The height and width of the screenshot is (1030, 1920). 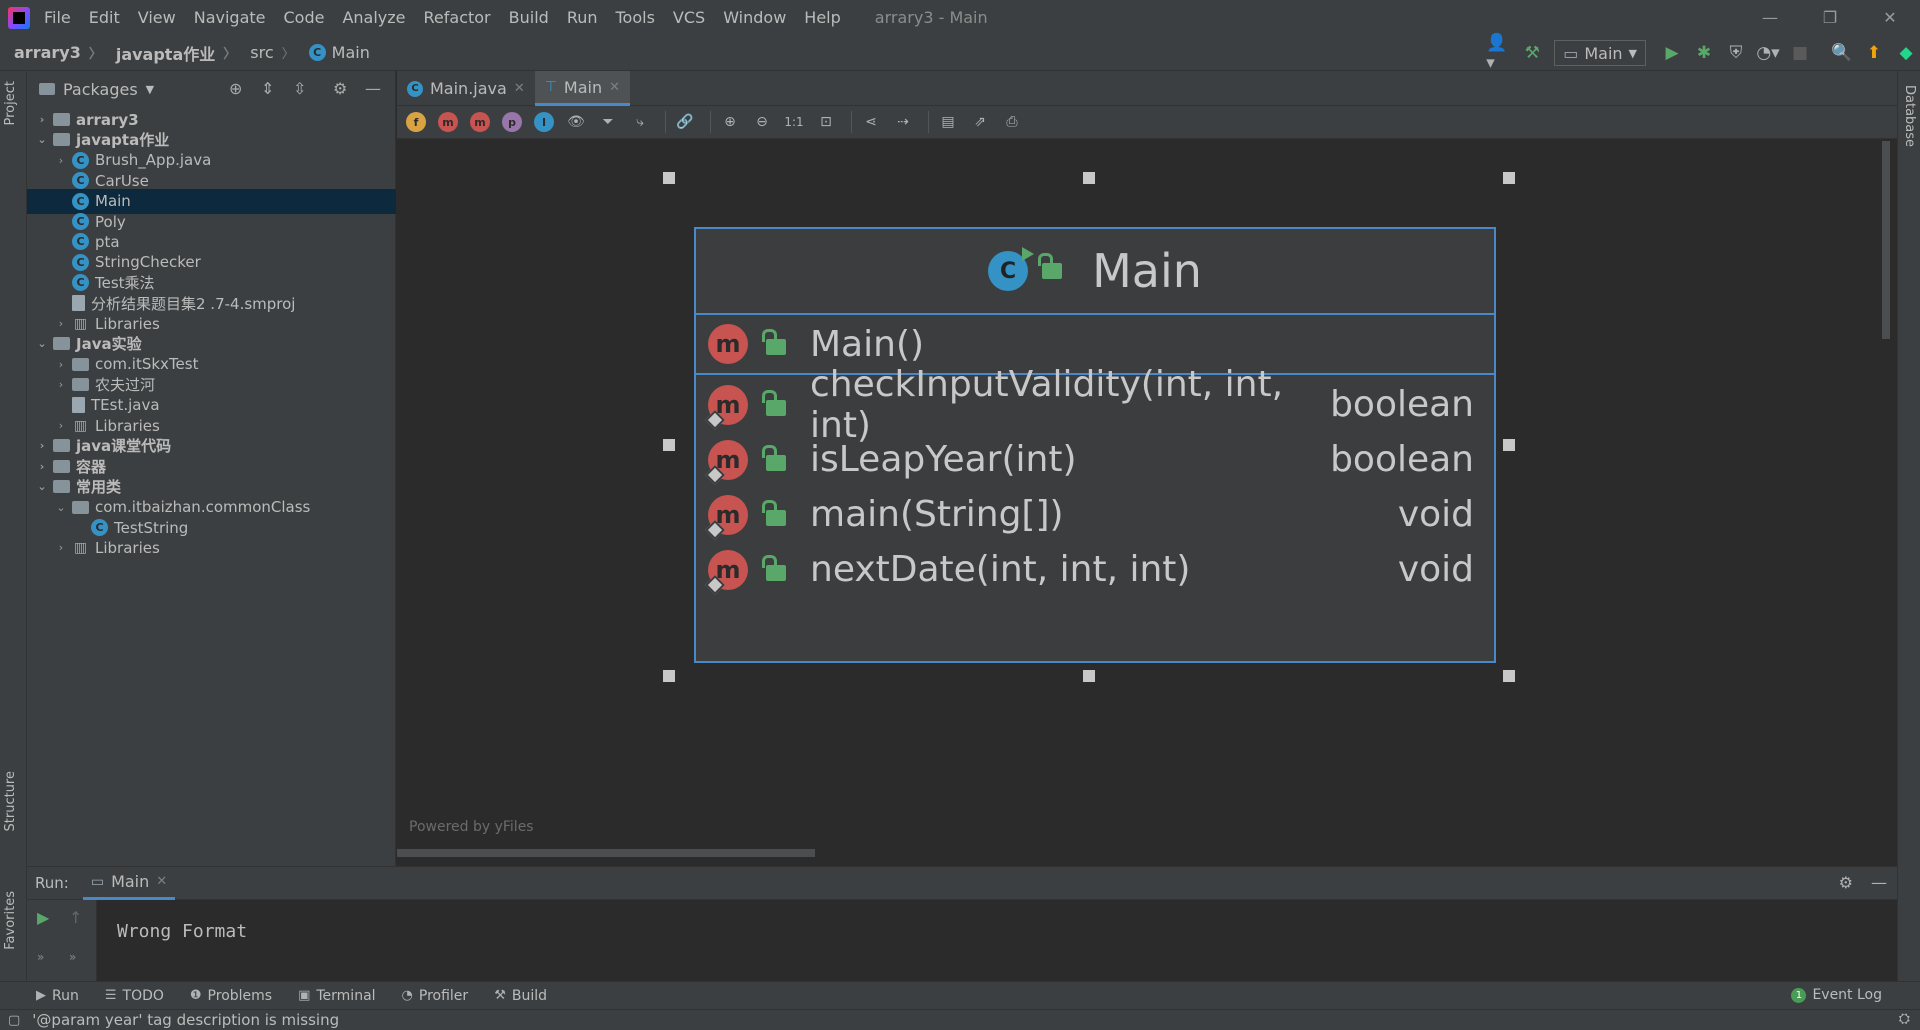 I want to click on show-properties-toggle: p, so click(x=512, y=122).